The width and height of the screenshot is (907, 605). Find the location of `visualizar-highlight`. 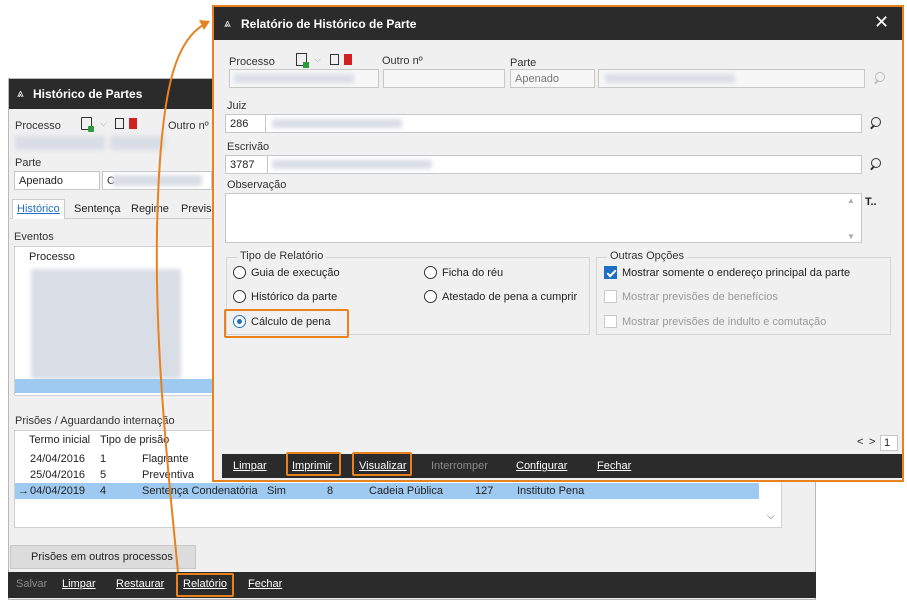

visualizar-highlight is located at coordinates (382, 464).